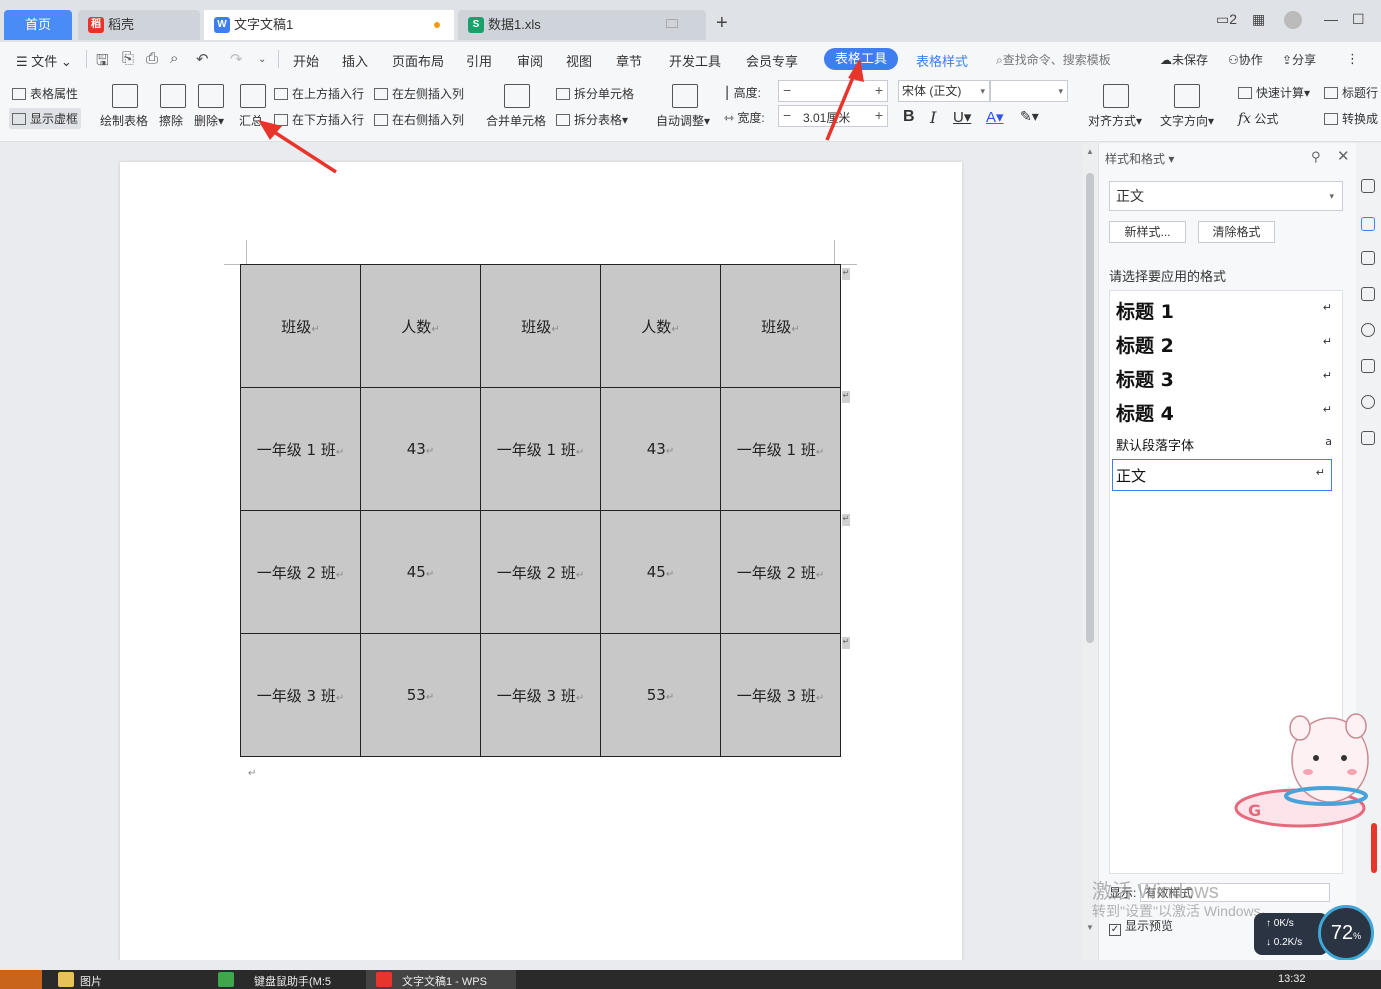 The width and height of the screenshot is (1381, 989). I want to click on underline-icon: U▾, so click(962, 117).